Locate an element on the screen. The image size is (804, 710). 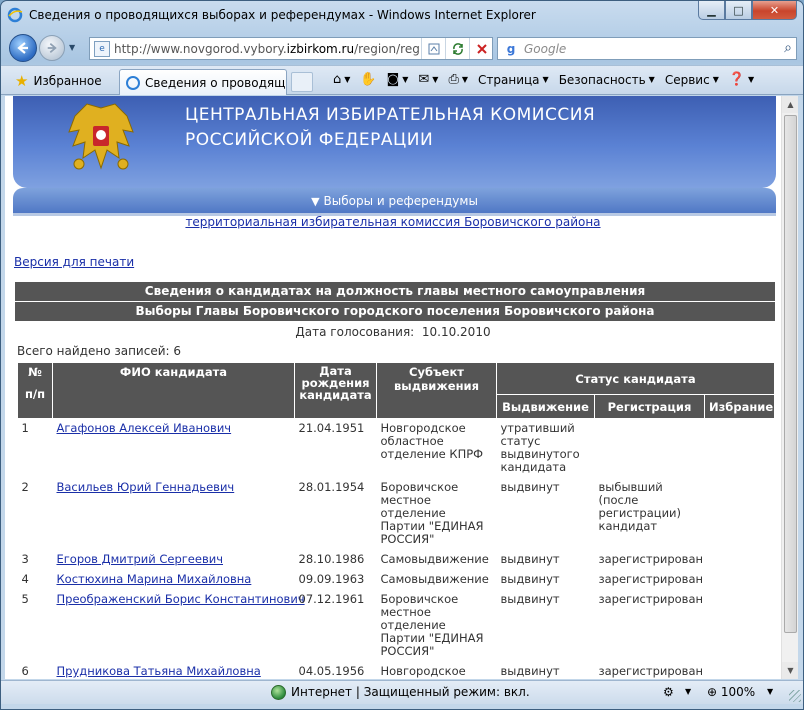
home-button: ⌂ ▼ is located at coordinates (341, 79).